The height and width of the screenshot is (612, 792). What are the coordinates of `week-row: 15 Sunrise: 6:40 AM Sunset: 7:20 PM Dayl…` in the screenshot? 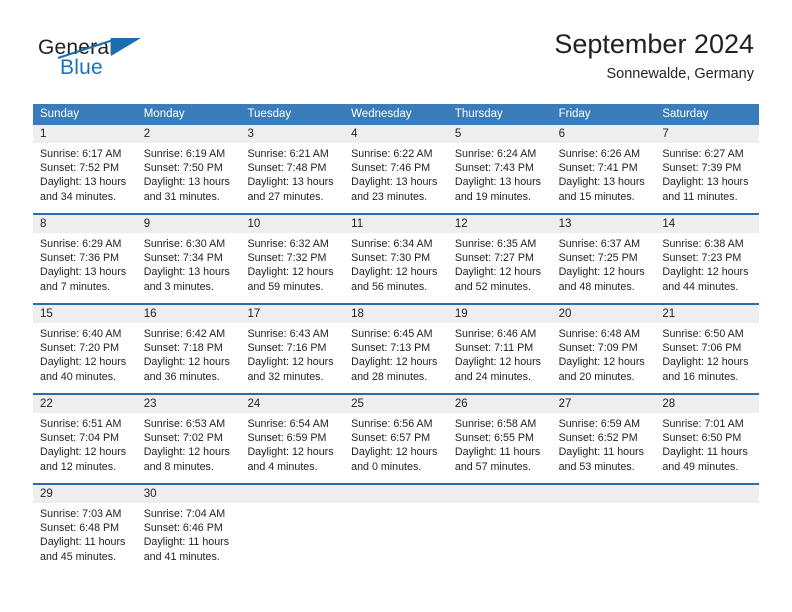 It's located at (396, 348).